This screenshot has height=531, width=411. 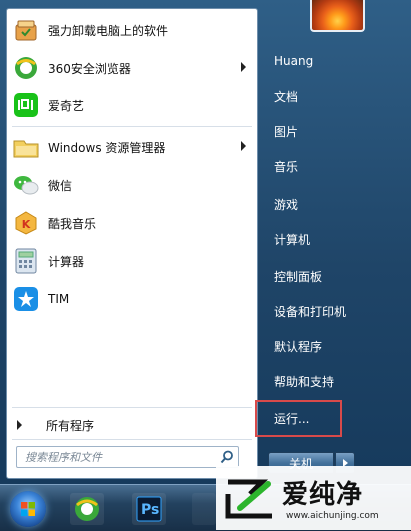 I want to click on start-button, so click(x=28, y=509).